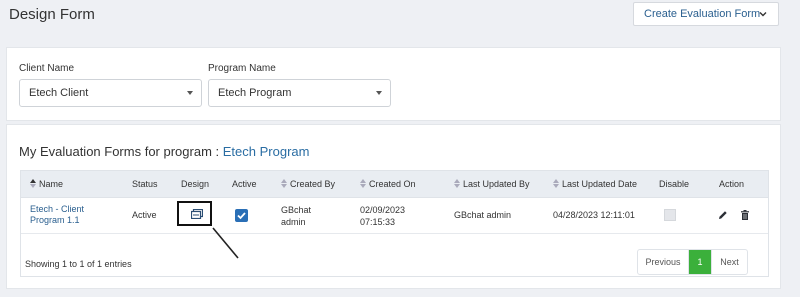 The image size is (800, 297). What do you see at coordinates (674, 184) in the screenshot?
I see `column-header-disable: Disable` at bounding box center [674, 184].